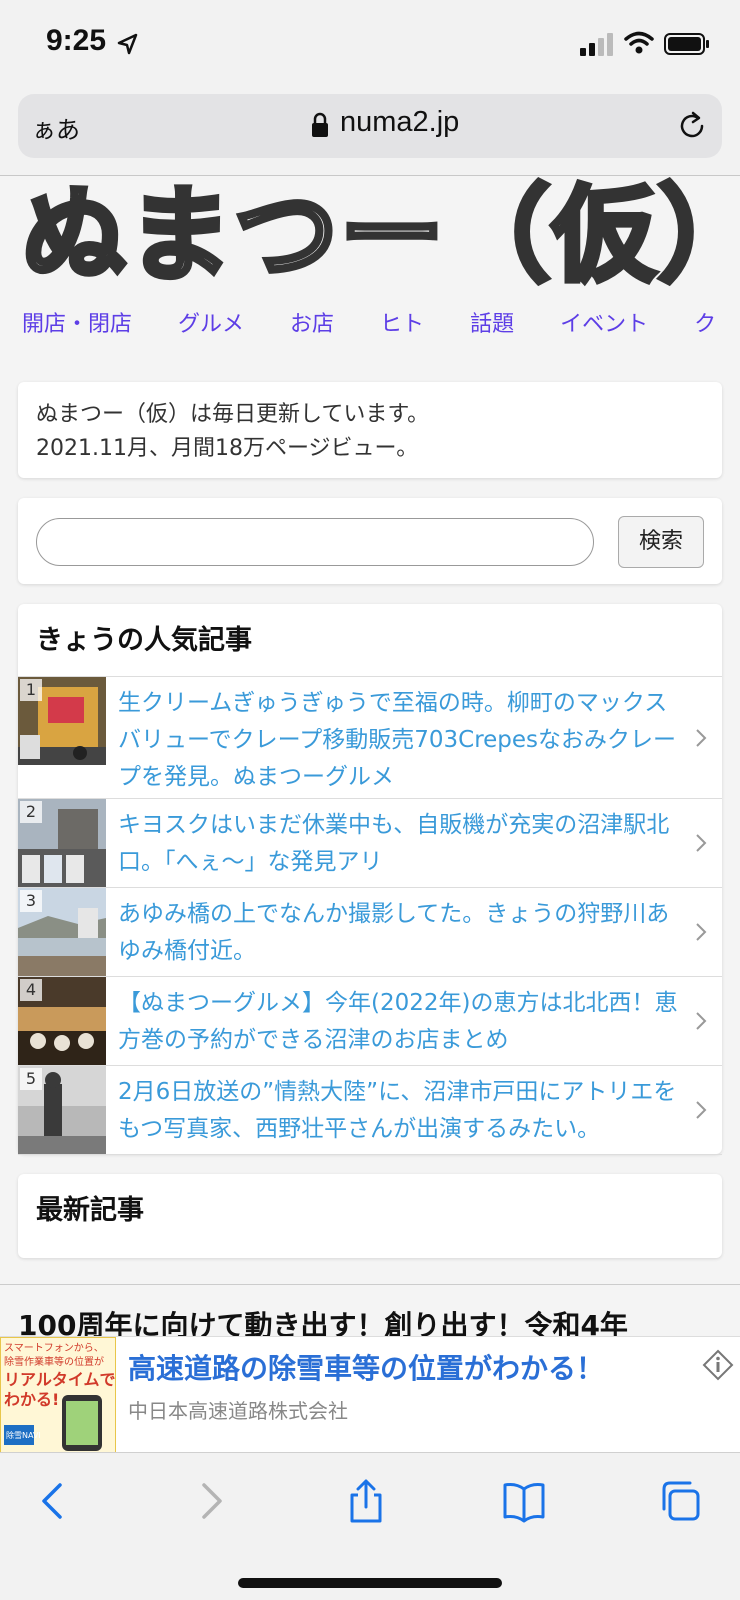 This screenshot has width=740, height=1600. I want to click on rank-number: 1, so click(31, 690).